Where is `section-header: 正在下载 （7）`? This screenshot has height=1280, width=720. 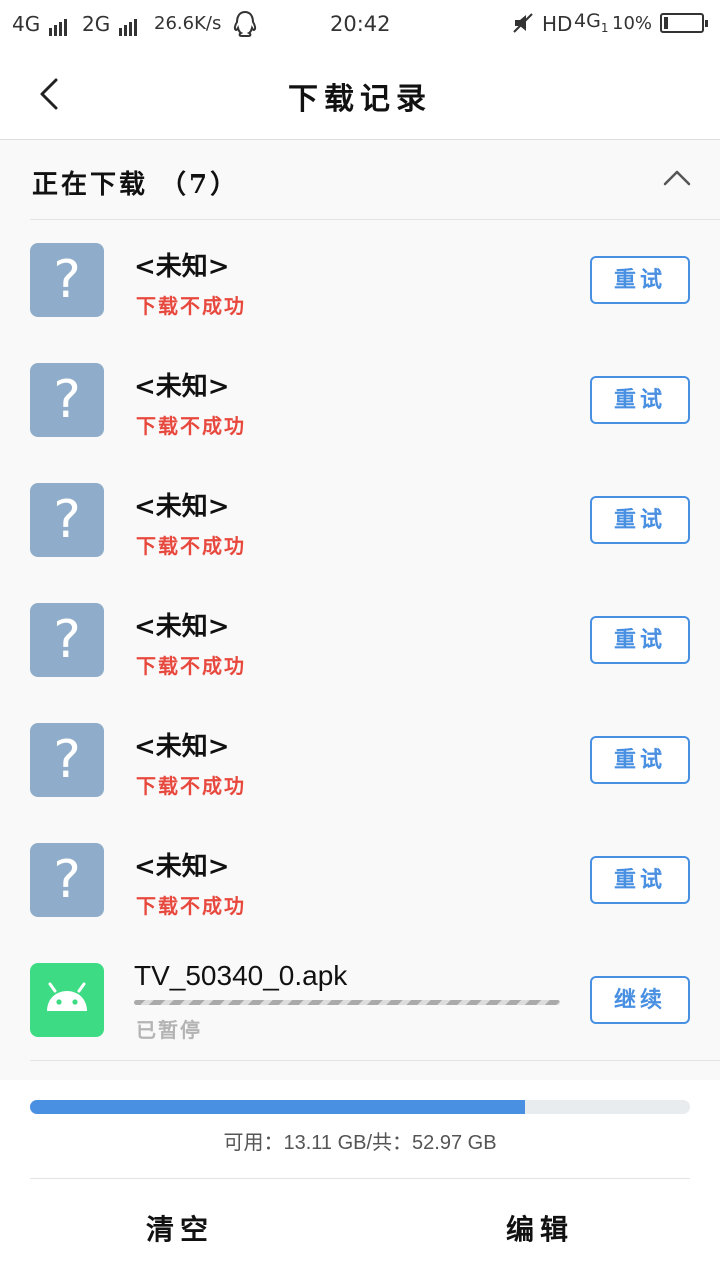
section-header: 正在下载 （7） is located at coordinates (360, 180).